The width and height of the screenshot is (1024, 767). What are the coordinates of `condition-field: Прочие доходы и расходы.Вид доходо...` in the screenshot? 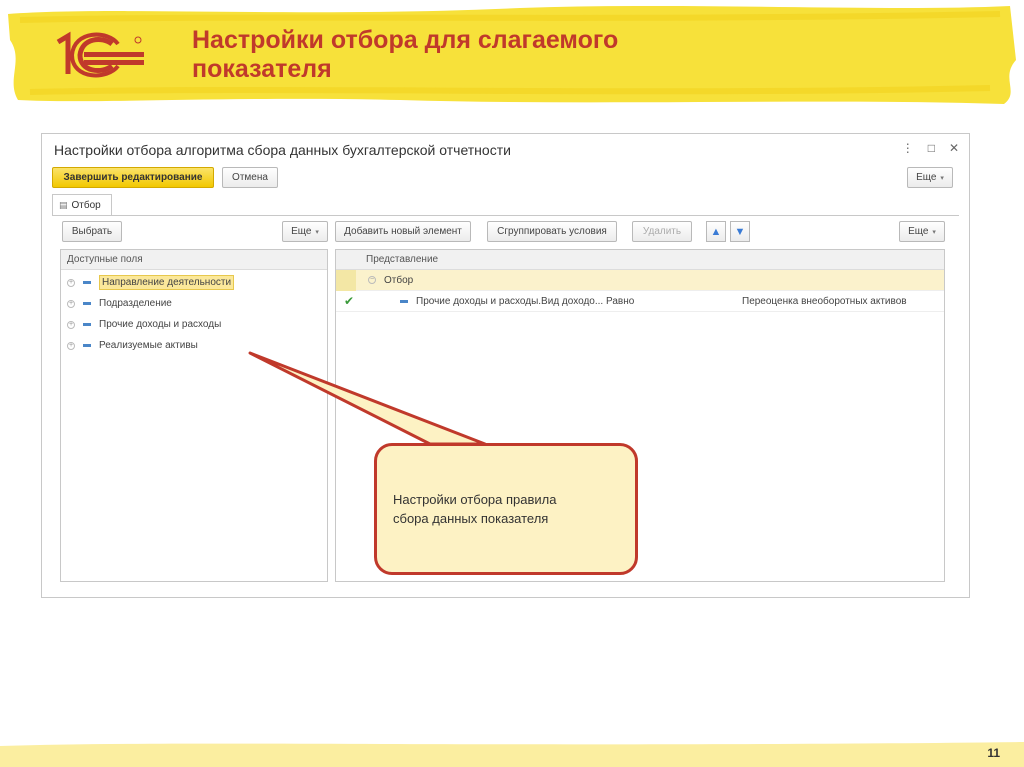 It's located at (510, 301).